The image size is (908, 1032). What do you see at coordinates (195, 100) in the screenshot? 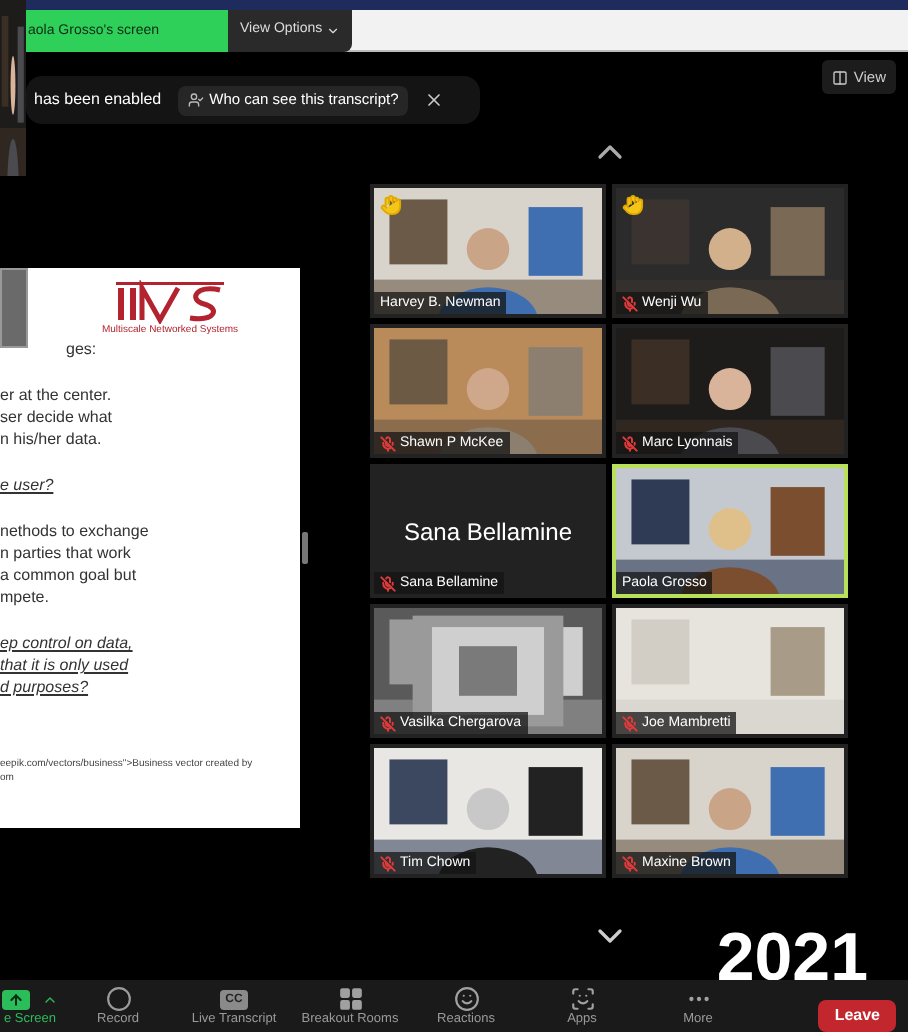
I see `person-icon` at bounding box center [195, 100].